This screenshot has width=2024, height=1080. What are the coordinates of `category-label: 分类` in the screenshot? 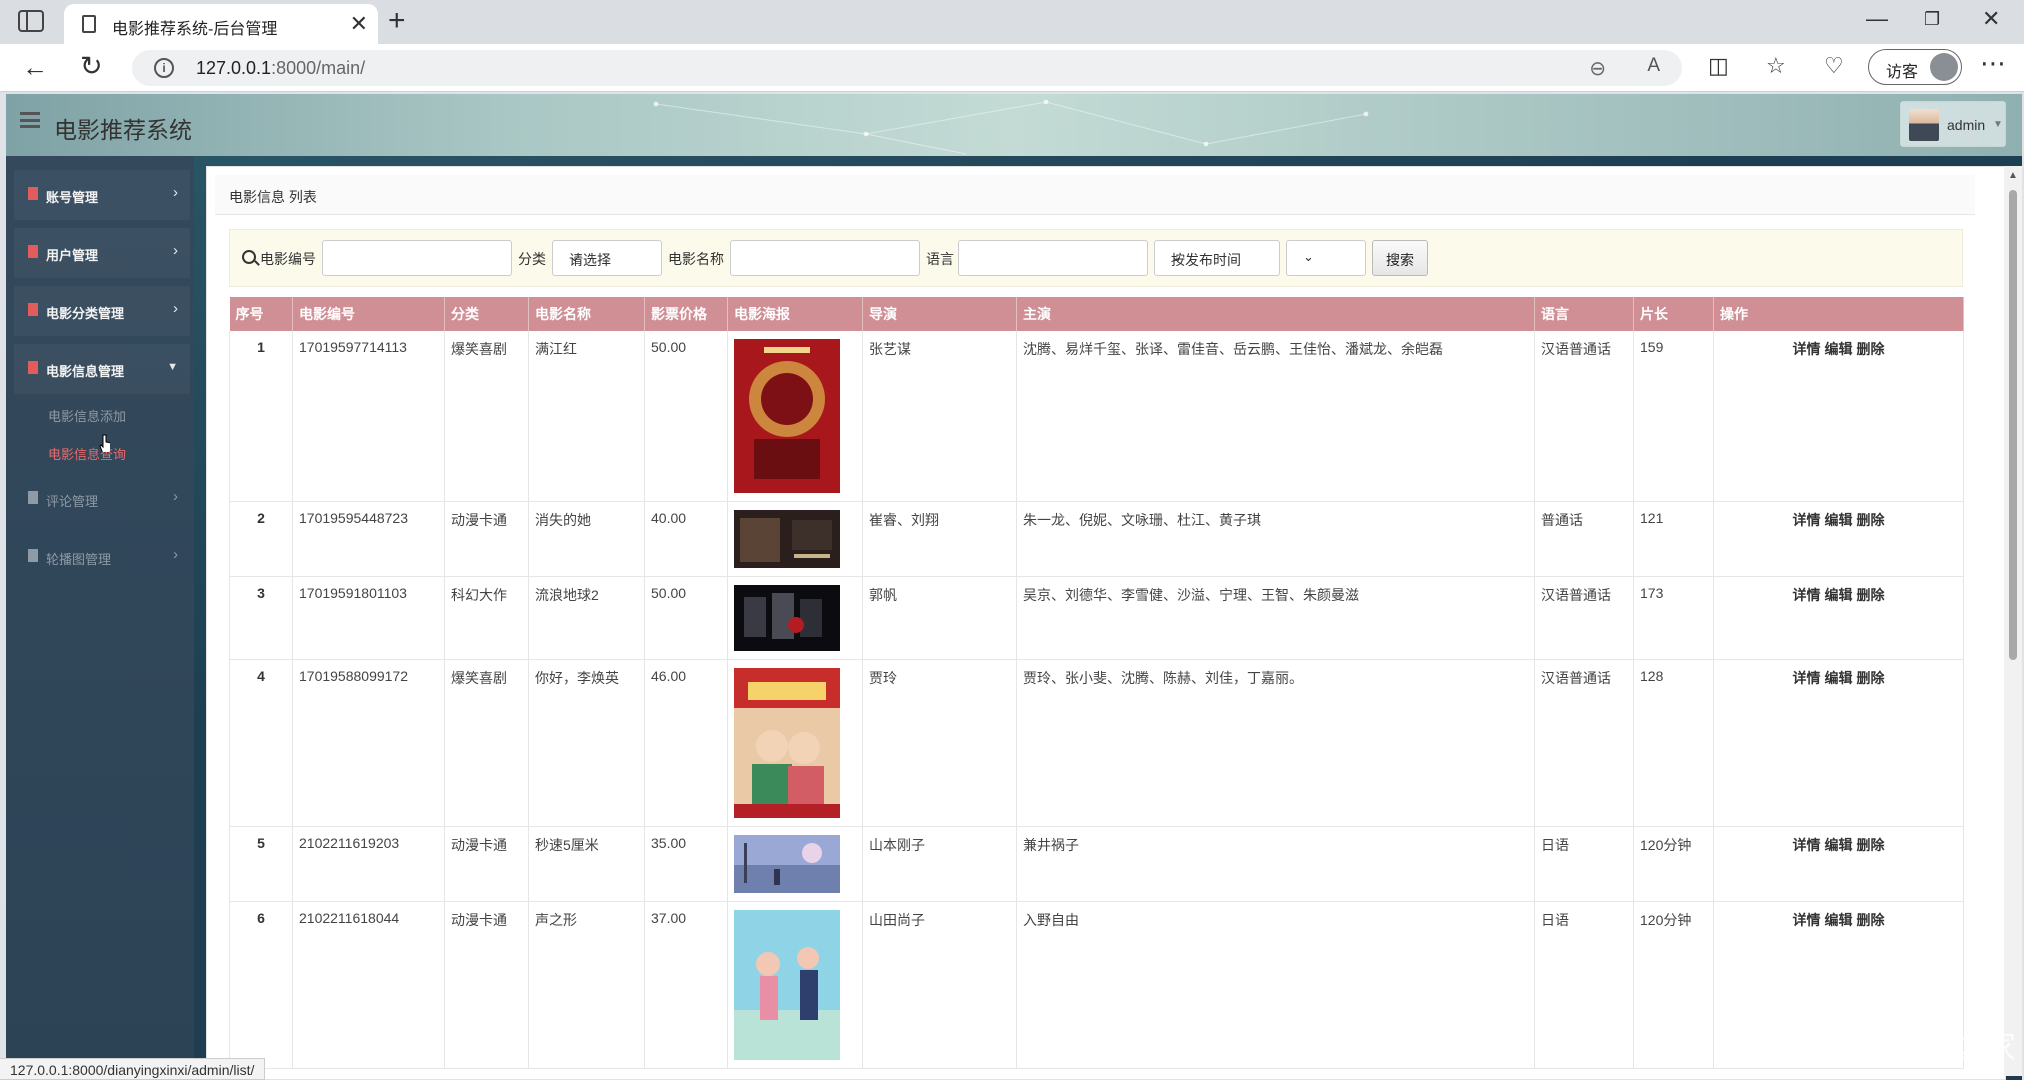 It's located at (532, 259).